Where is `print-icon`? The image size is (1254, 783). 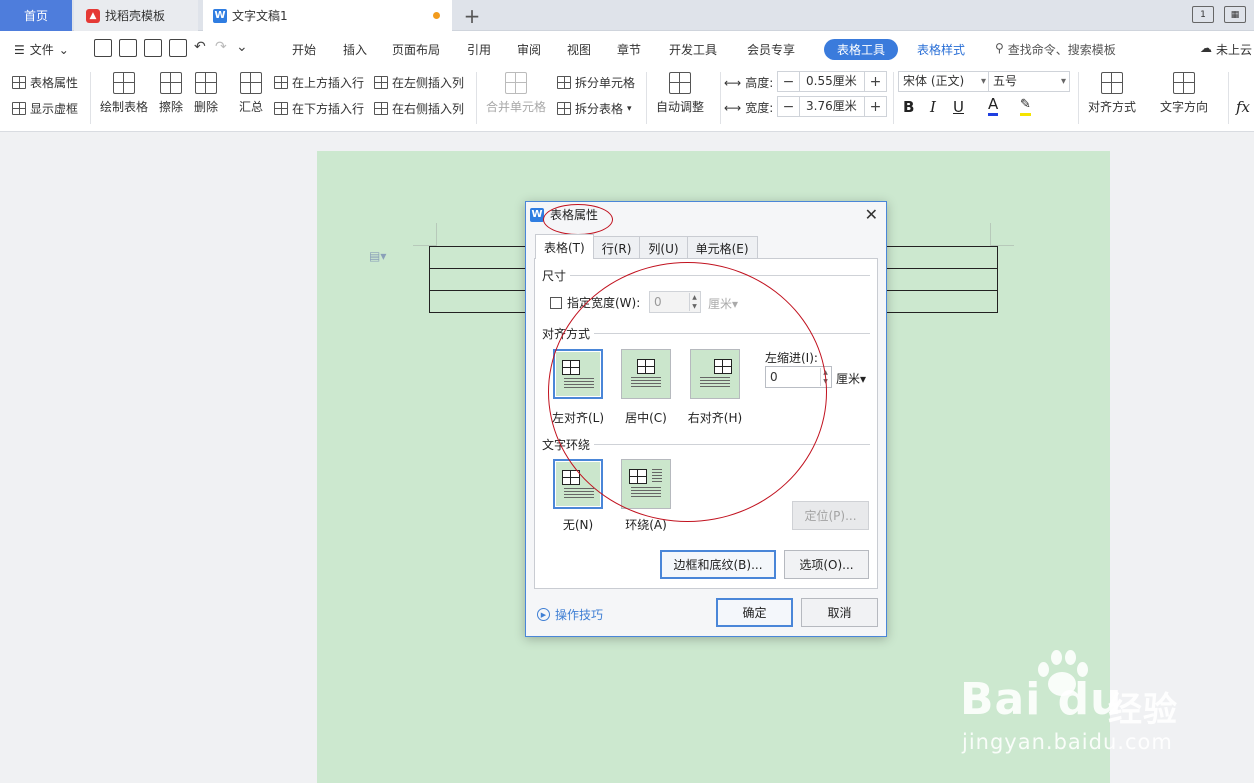 print-icon is located at coordinates (153, 48).